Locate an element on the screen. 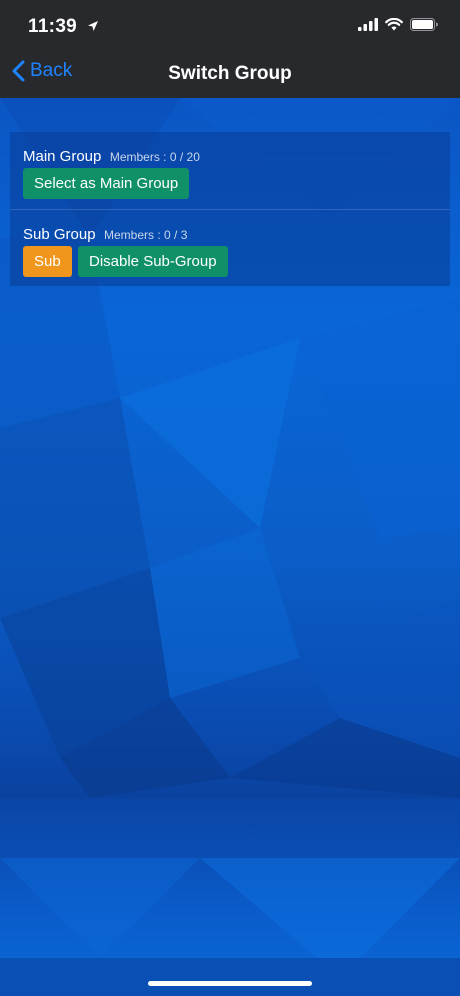  main-group-heading: Main Group Members : 0 / 20 is located at coordinates (111, 157).